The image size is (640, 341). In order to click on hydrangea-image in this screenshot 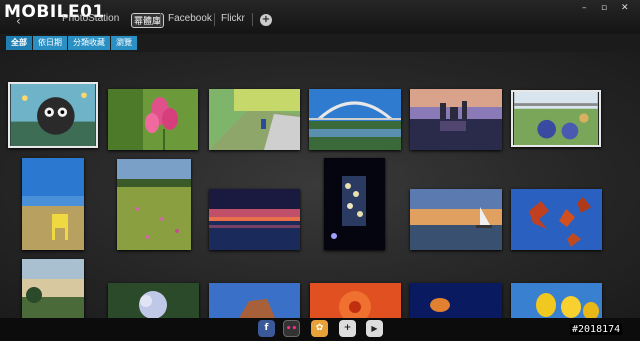, I will do `click(153, 300)`.